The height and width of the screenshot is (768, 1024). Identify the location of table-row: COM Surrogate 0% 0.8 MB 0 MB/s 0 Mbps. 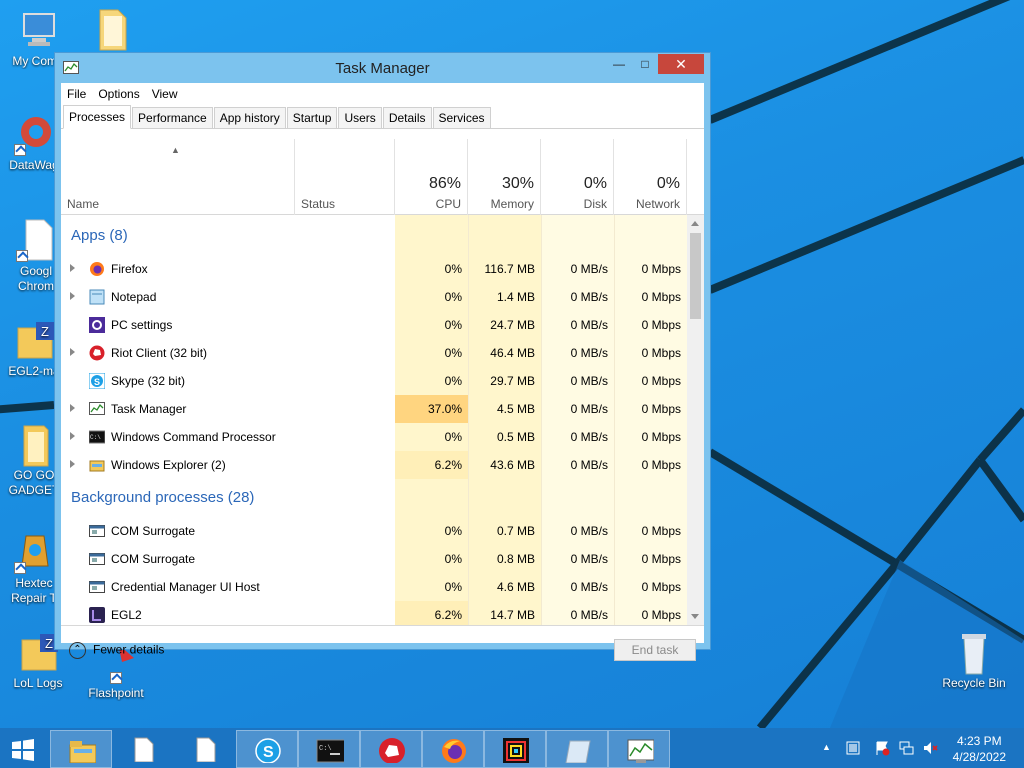
(374, 559).